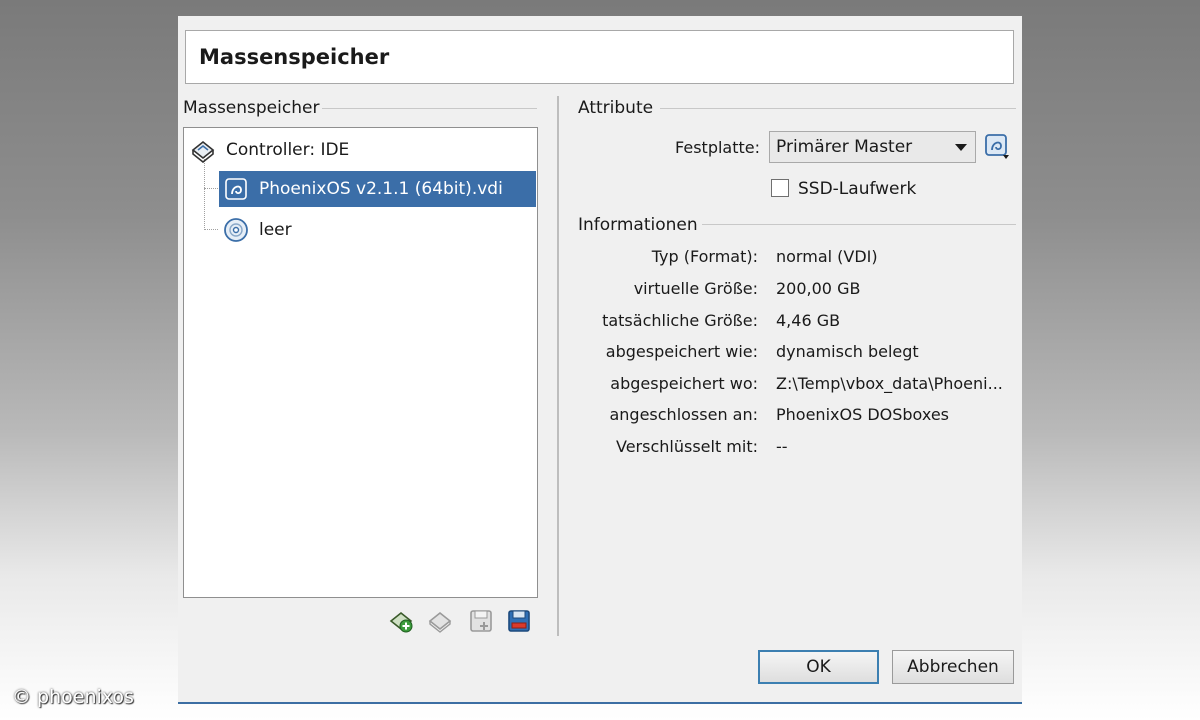  I want to click on page-title: Massenspeicher, so click(294, 57).